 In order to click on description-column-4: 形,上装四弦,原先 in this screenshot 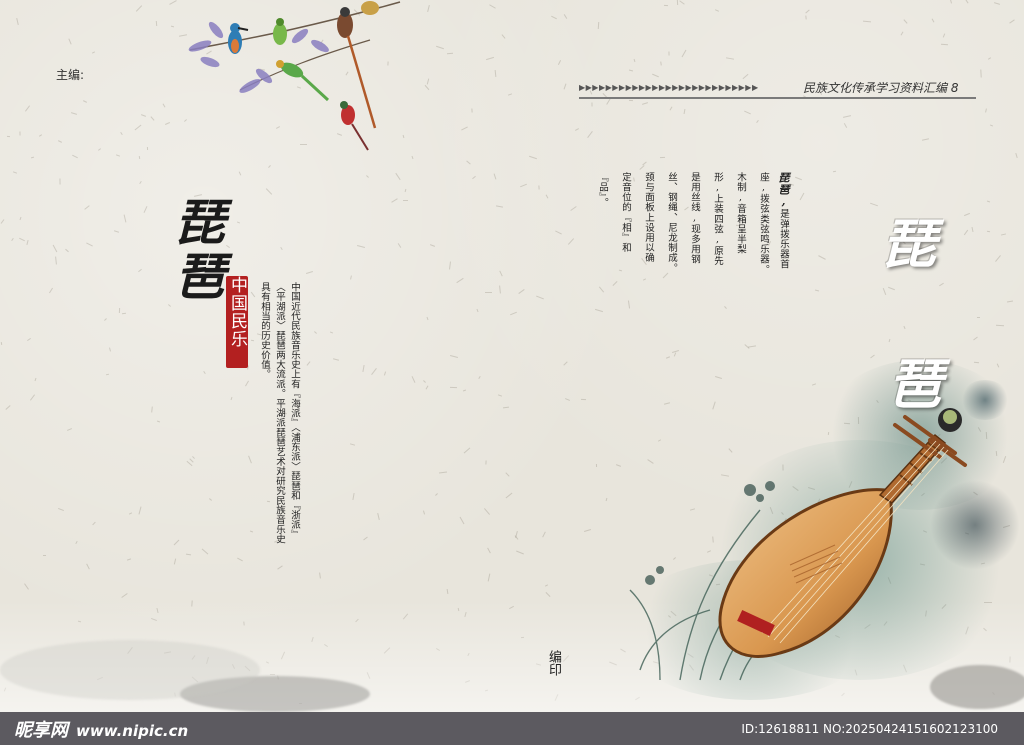, I will do `click(717, 219)`.